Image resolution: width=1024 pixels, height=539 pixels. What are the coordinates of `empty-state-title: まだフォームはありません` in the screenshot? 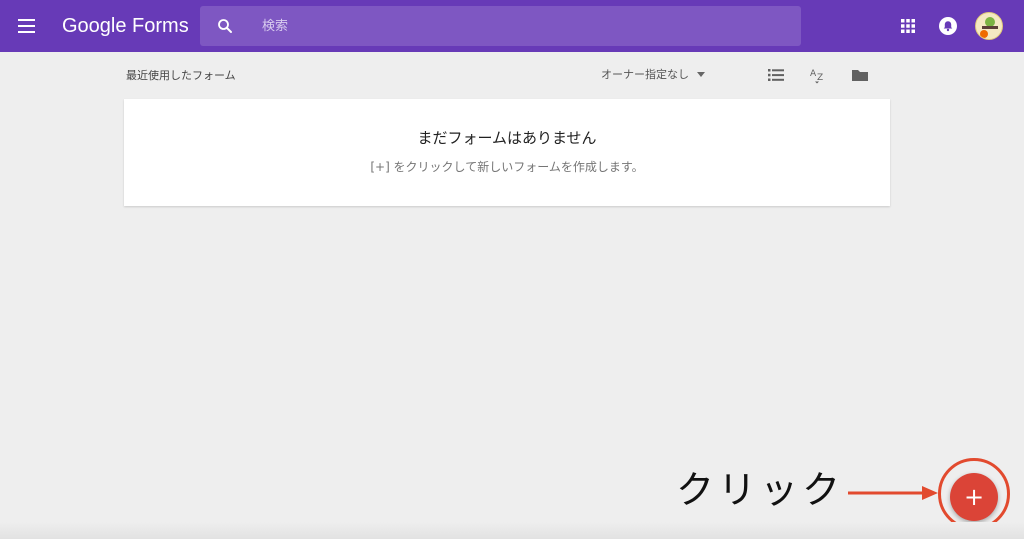 It's located at (507, 138).